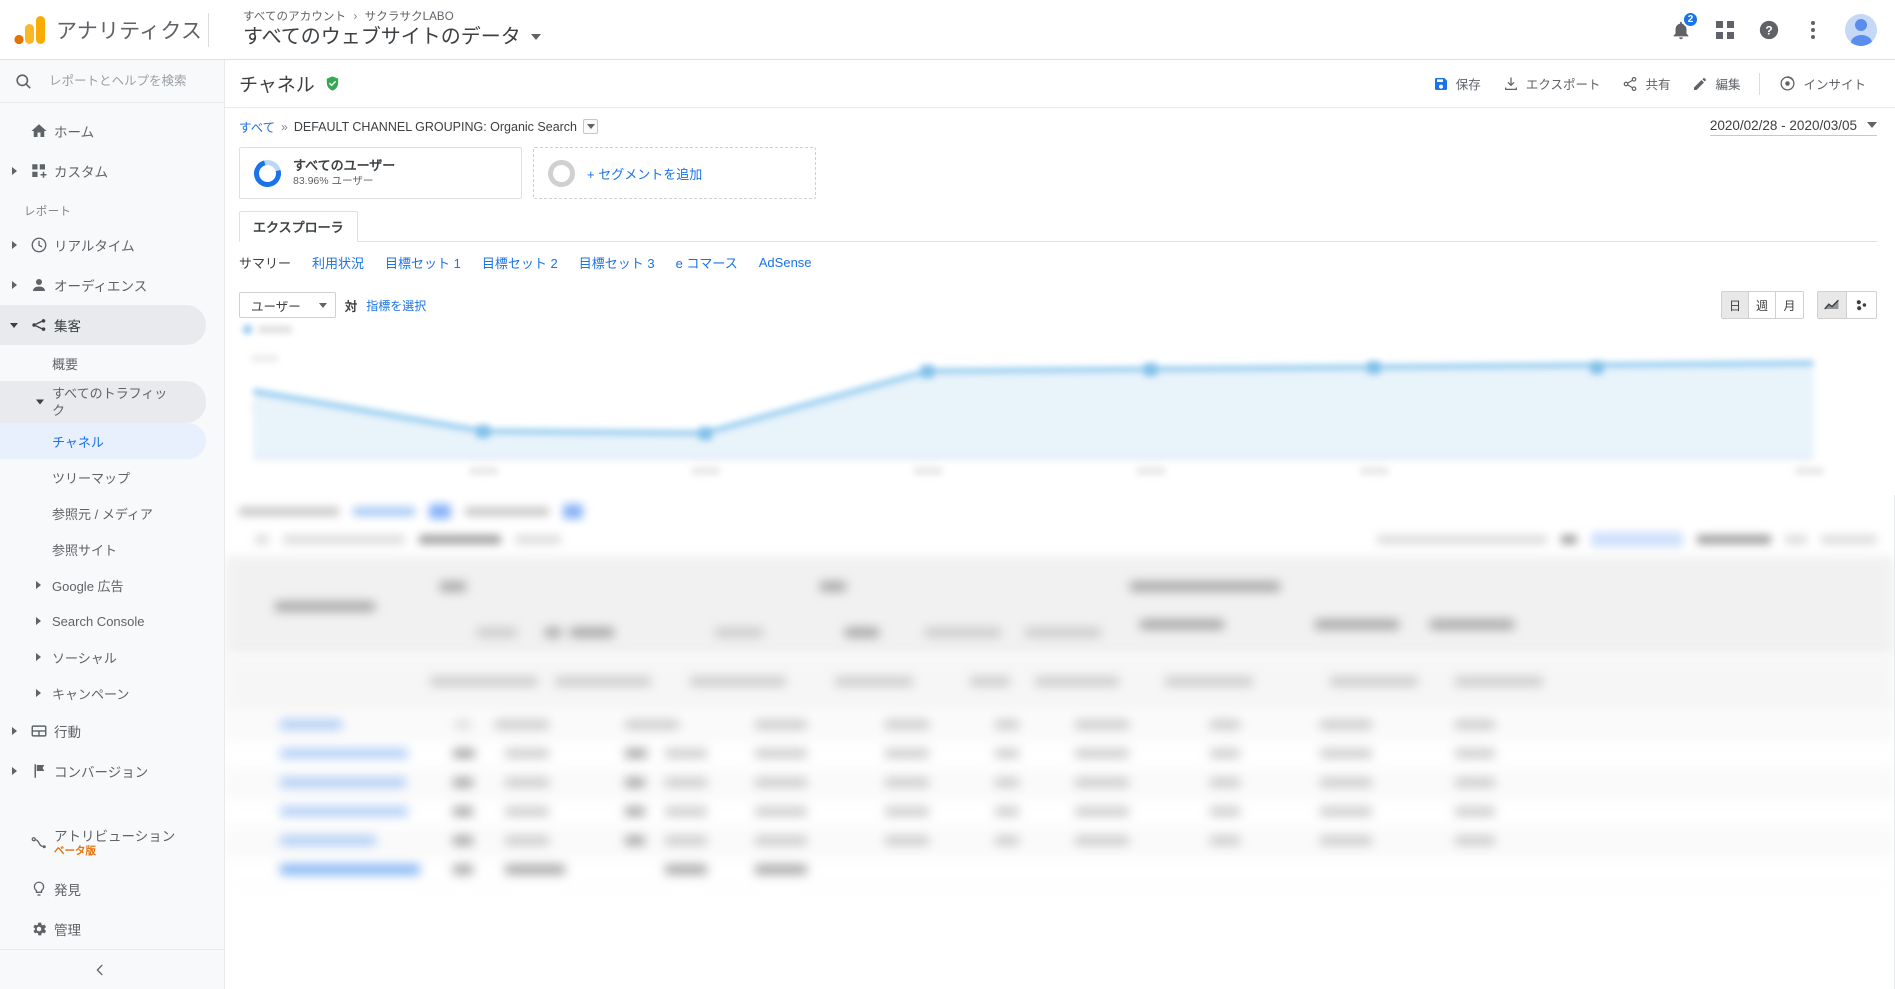 This screenshot has width=1895, height=989. I want to click on motion-chart-button, so click(1861, 305).